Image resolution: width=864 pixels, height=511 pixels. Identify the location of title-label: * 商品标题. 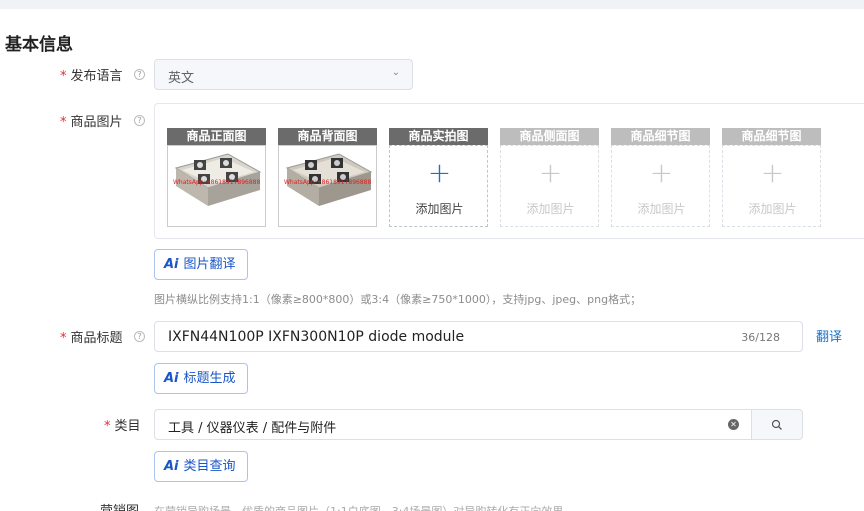
(91, 338).